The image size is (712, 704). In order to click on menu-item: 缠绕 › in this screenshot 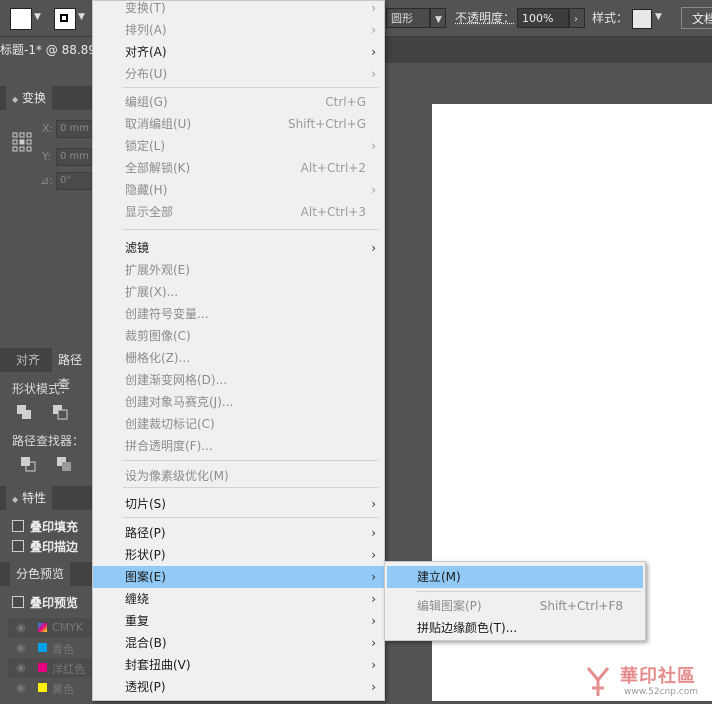, I will do `click(238, 599)`.